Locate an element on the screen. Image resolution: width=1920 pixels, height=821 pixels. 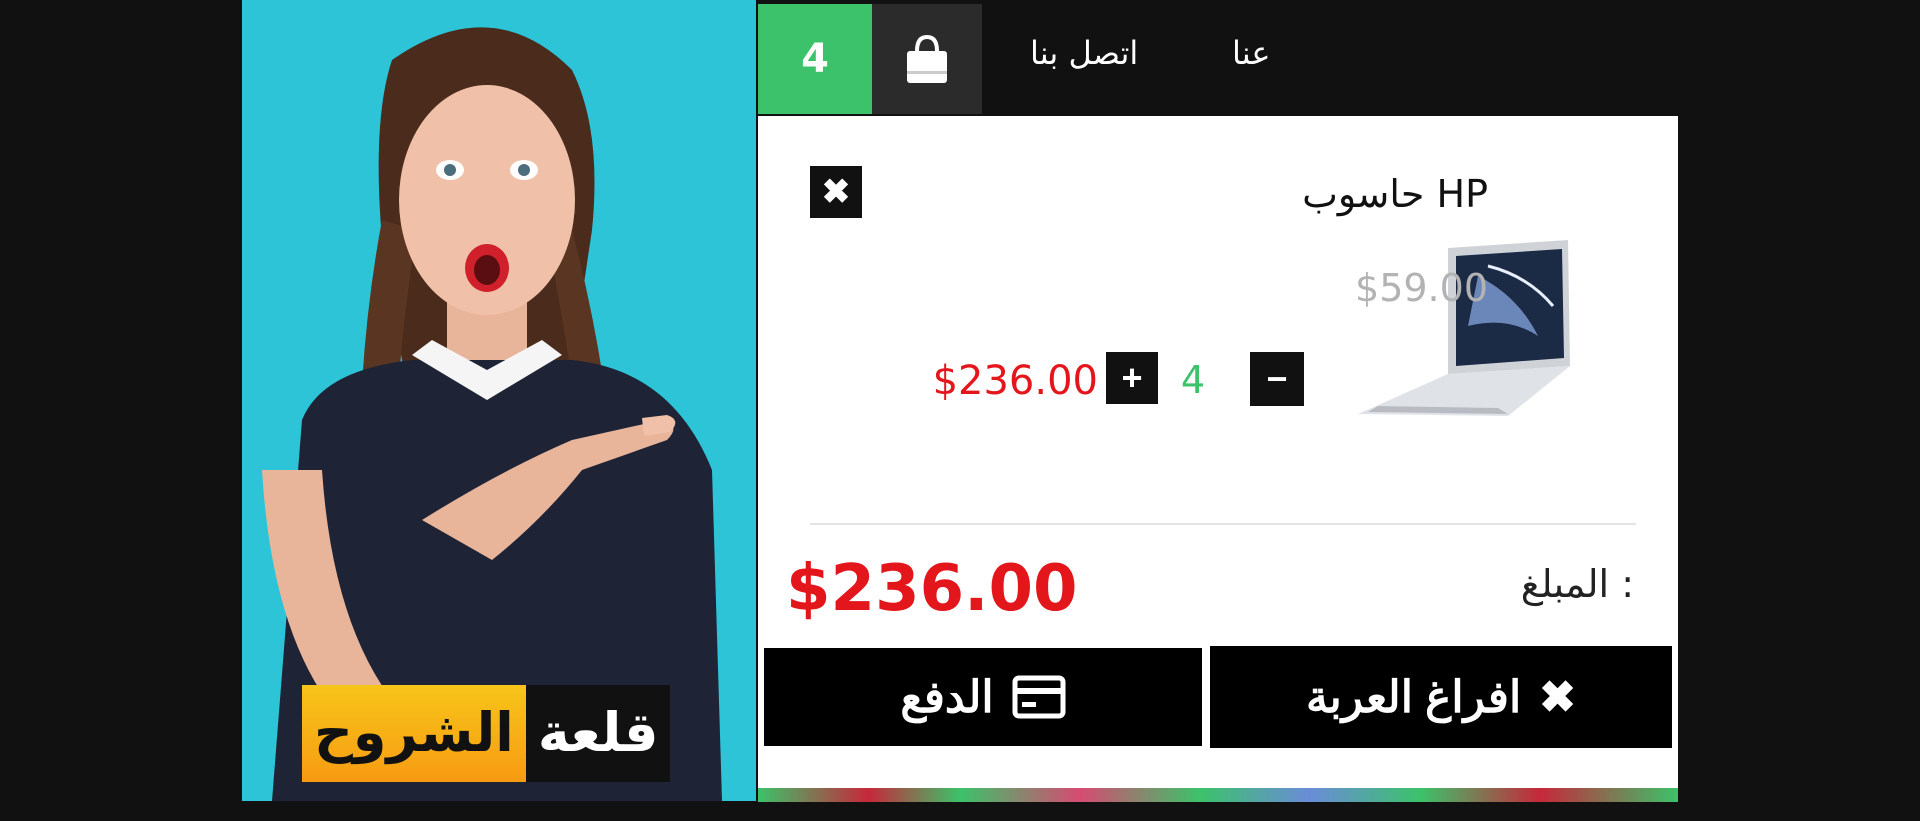
brand-logo-part1: قلعة is located at coordinates (598, 733).